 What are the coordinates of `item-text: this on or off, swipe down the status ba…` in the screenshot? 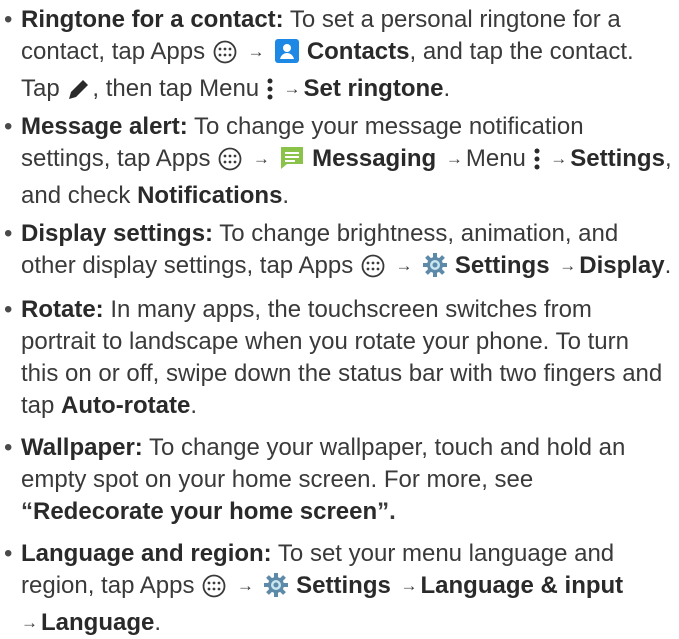 It's located at (342, 373).